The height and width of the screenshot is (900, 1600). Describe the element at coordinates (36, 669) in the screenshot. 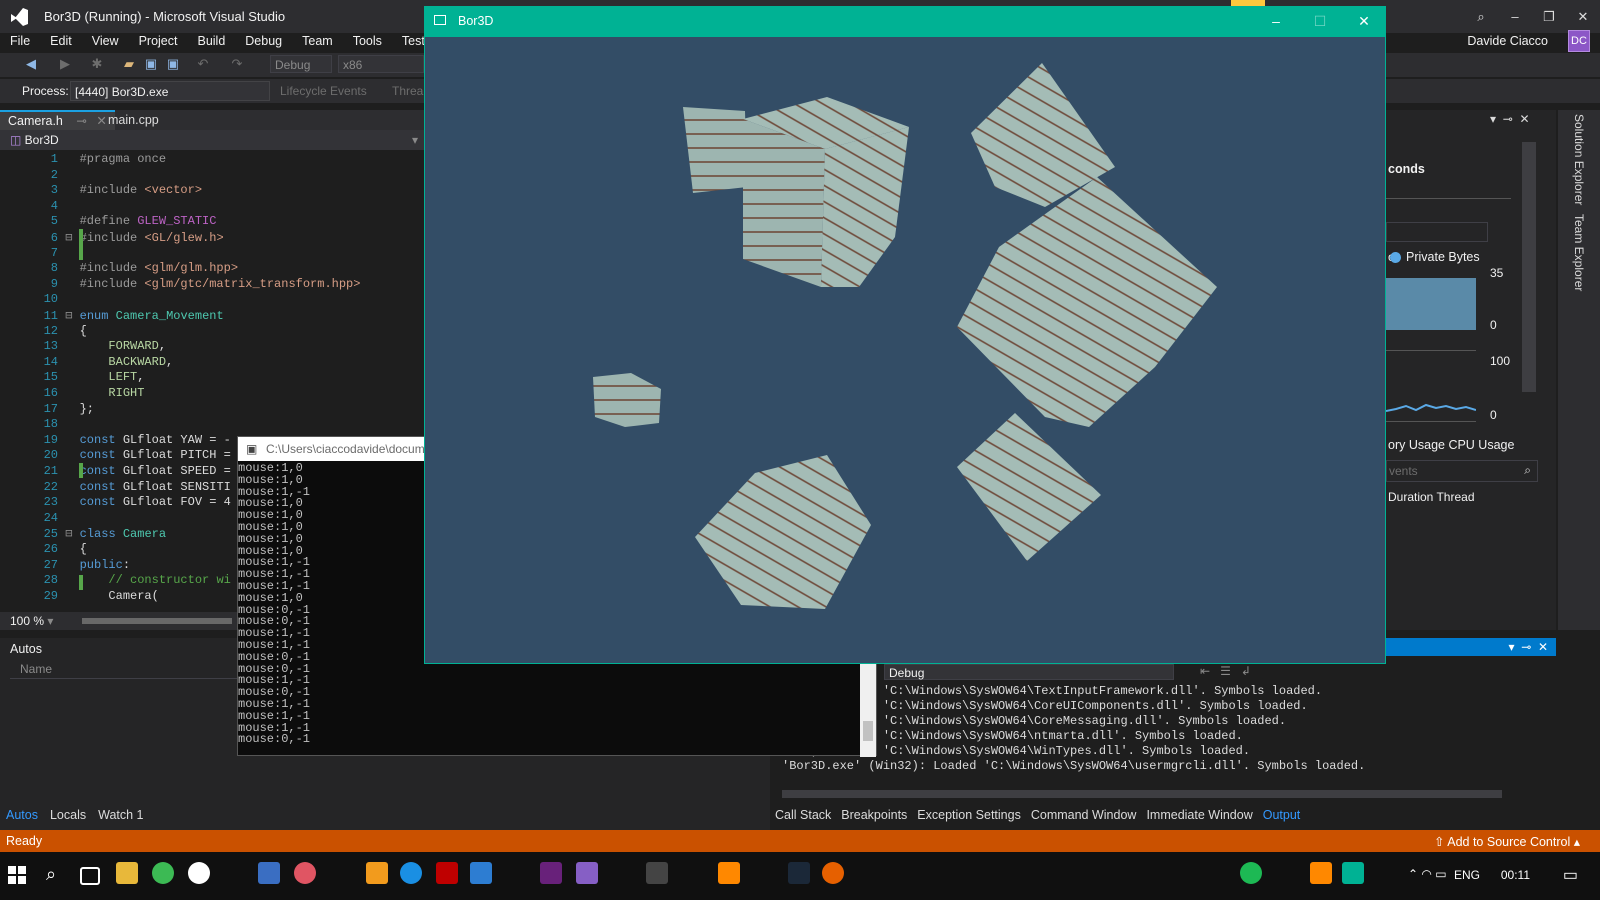

I see `column-name: Name` at that location.